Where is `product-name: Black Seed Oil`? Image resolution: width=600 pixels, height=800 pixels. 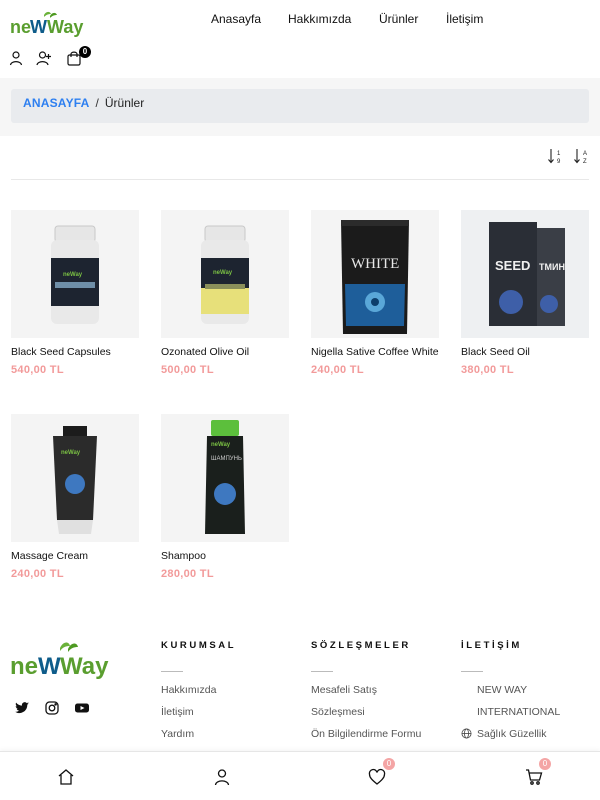 product-name: Black Seed Oil is located at coordinates (526, 352).